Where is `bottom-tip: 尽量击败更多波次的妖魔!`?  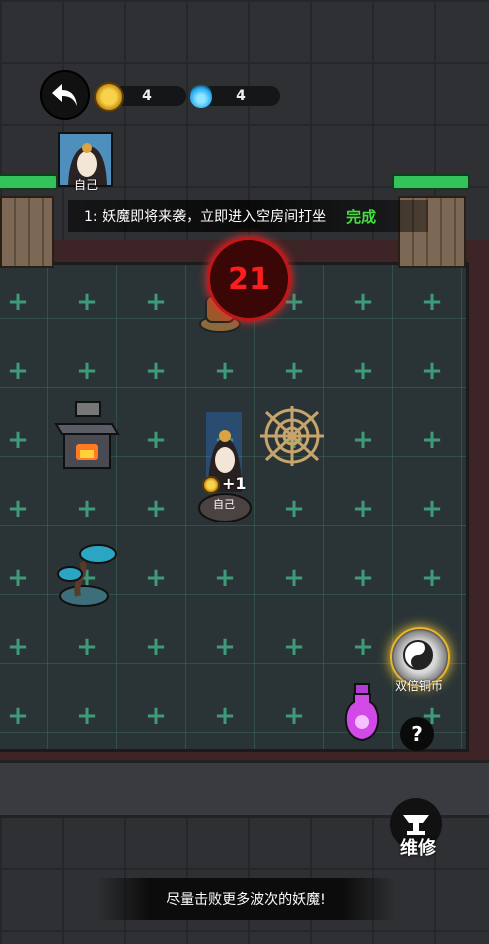 bottom-tip: 尽量击败更多波次的妖魔! is located at coordinates (246, 899).